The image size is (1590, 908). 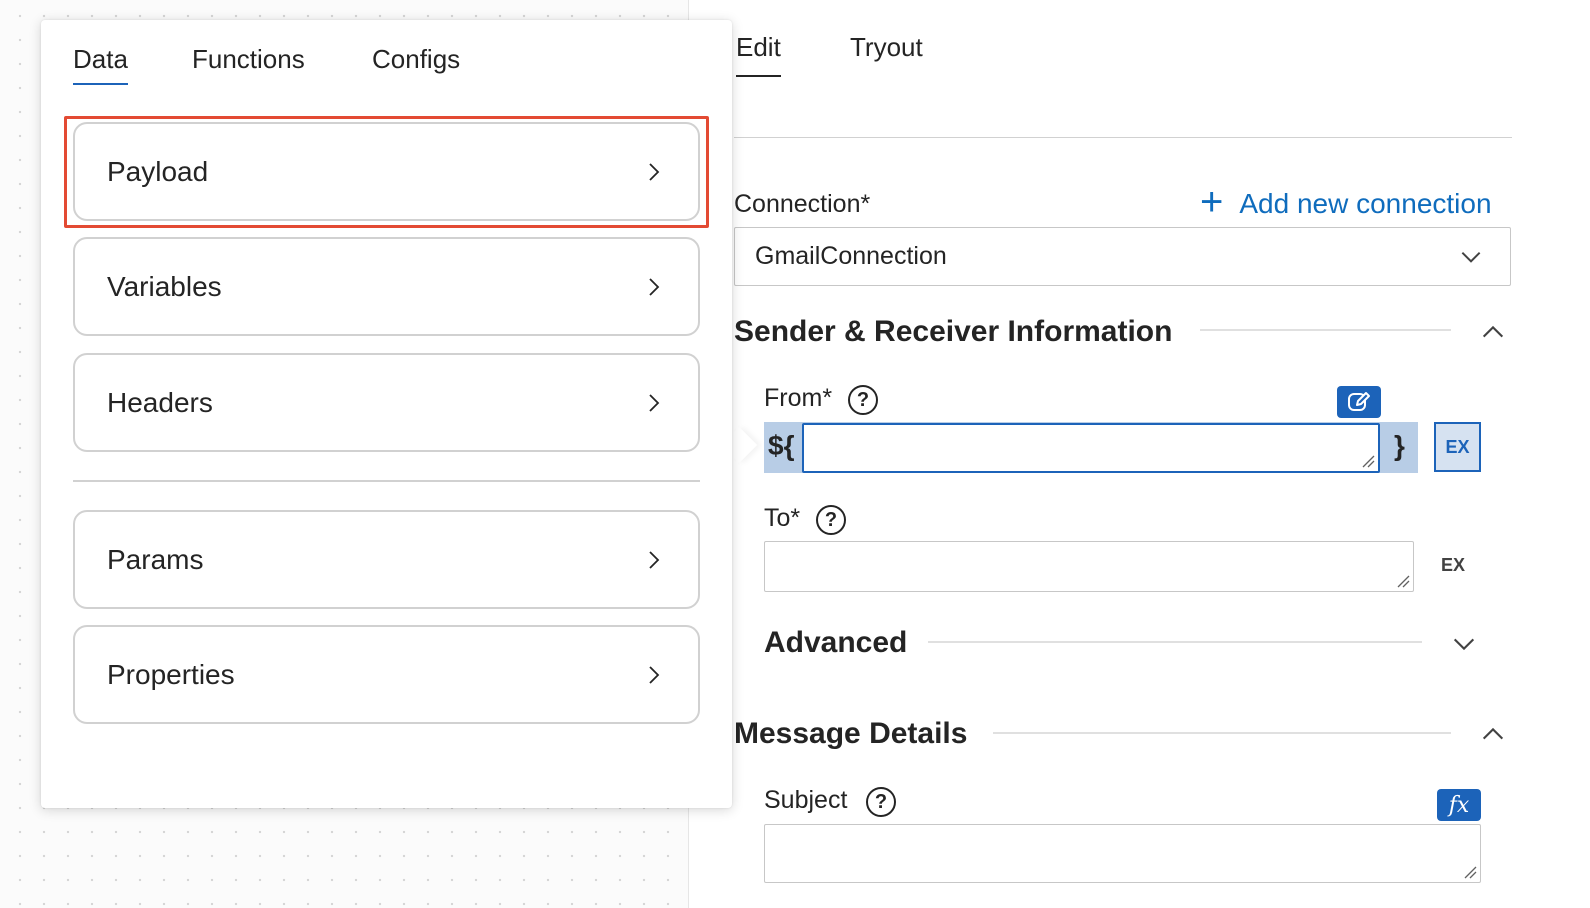 I want to click on expression-suffix: }, so click(x=1399, y=445).